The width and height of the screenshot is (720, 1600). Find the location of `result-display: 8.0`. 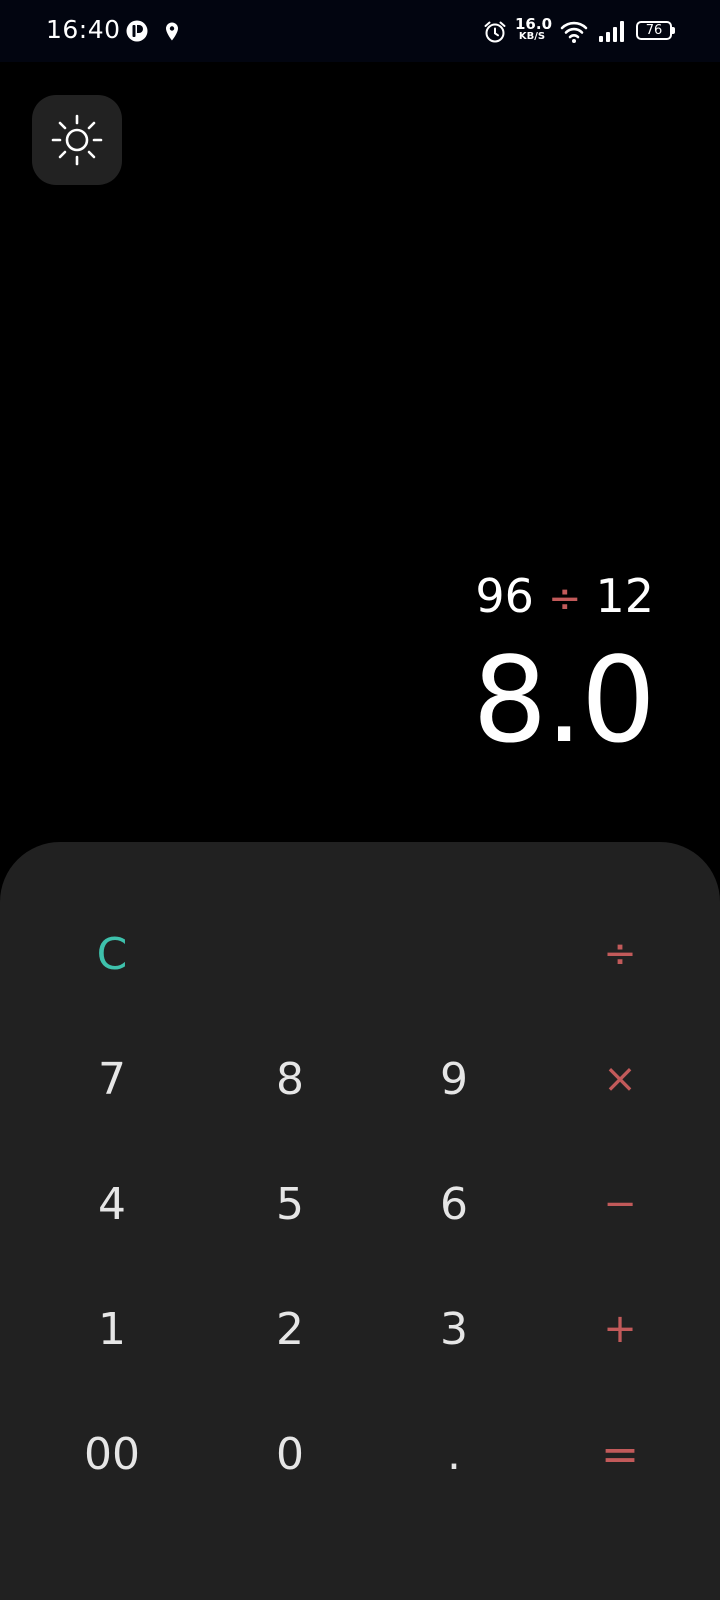

result-display: 8.0 is located at coordinates (564, 700).